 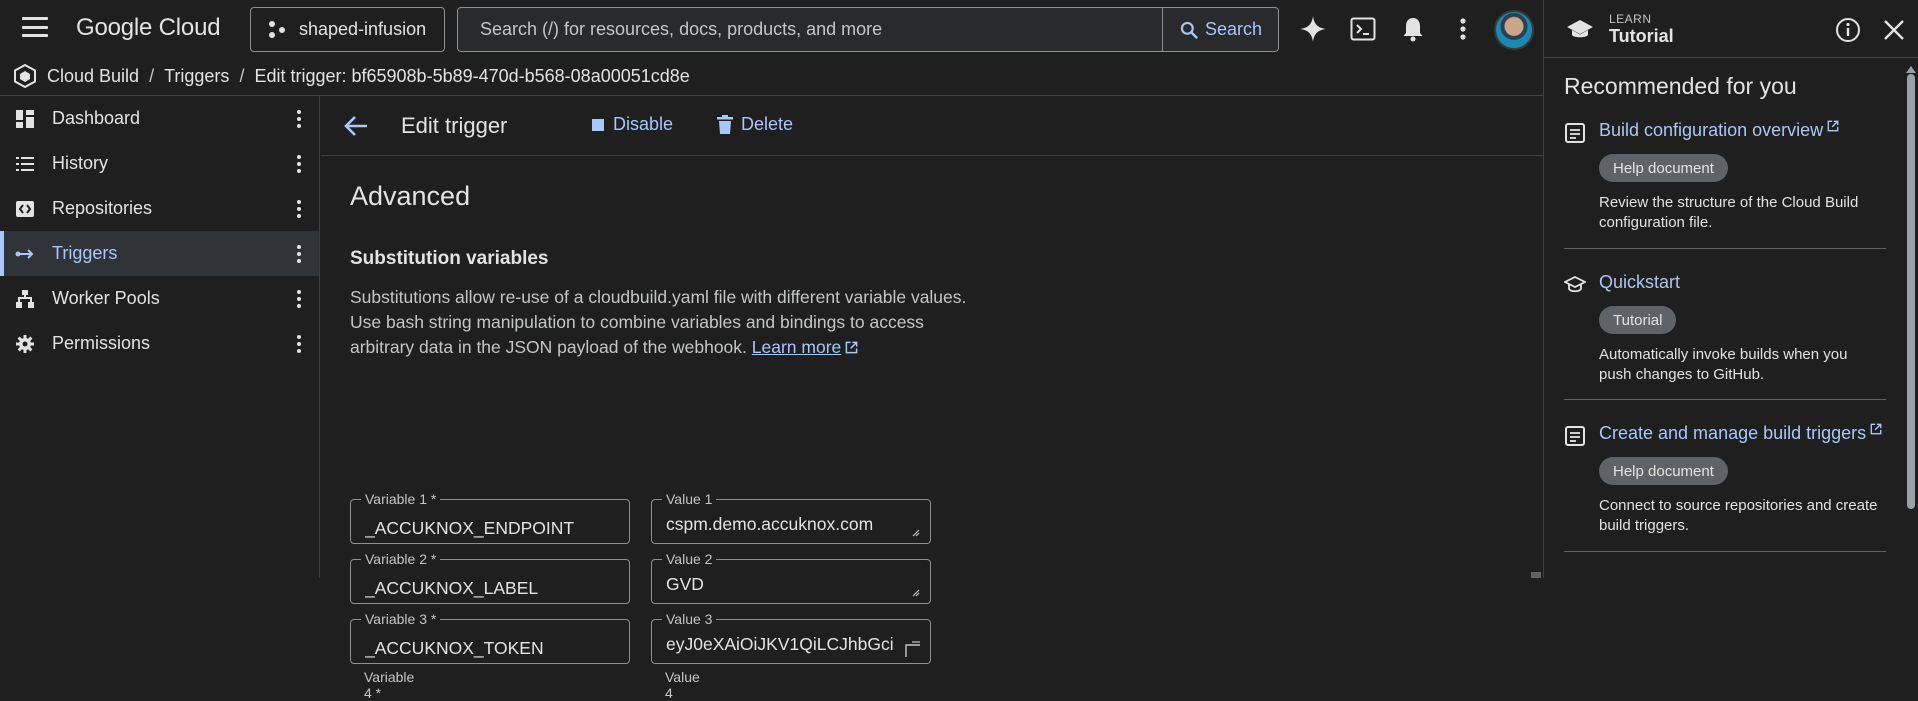 What do you see at coordinates (1848, 30) in the screenshot?
I see `info-icon` at bounding box center [1848, 30].